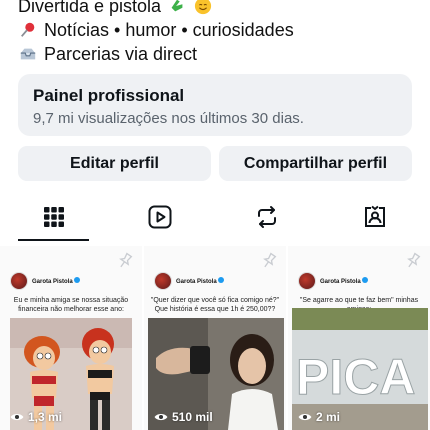  I want to click on hand-icon, so click(177, 8).